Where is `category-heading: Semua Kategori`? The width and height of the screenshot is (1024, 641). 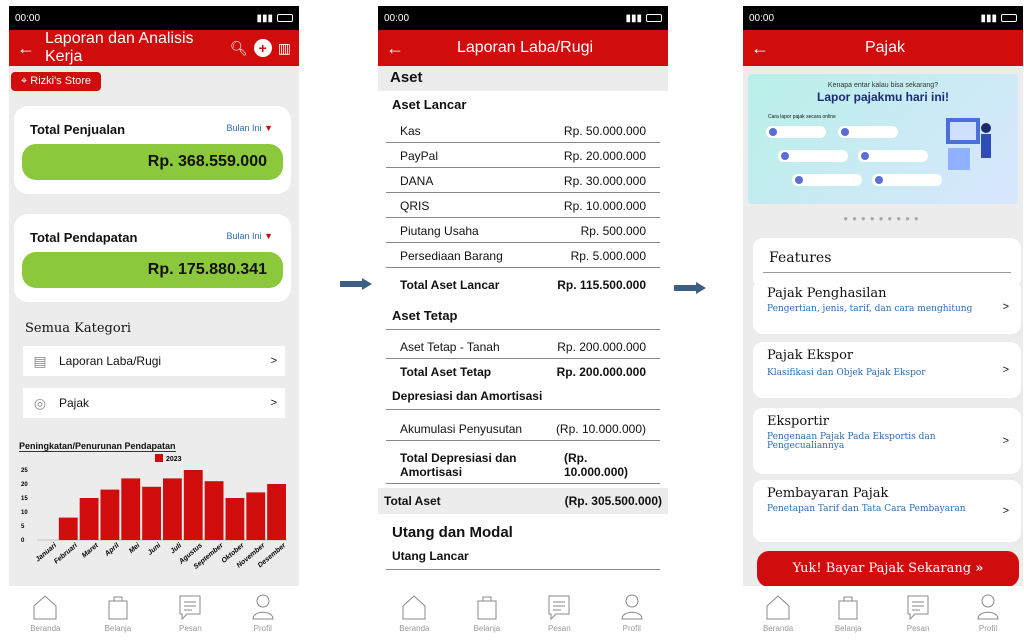 category-heading: Semua Kategori is located at coordinates (78, 328).